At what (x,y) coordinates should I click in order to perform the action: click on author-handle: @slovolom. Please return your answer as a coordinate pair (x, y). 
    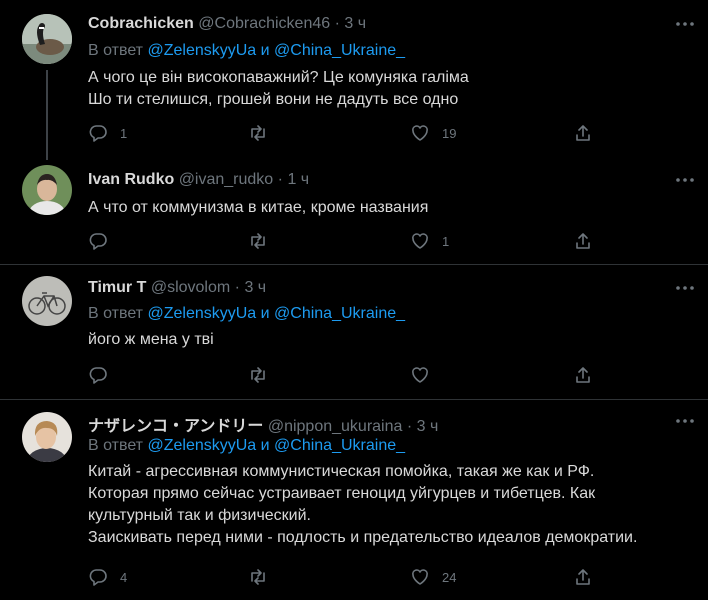
    Looking at the image, I should click on (190, 287).